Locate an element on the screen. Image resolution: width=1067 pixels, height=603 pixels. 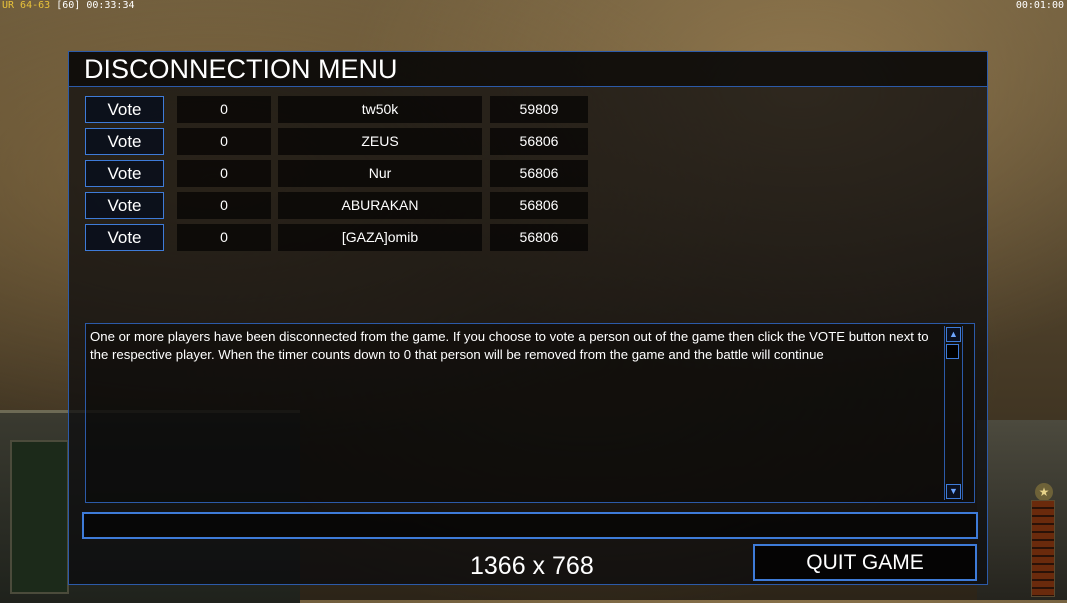
power-meter is located at coordinates (1043, 548).